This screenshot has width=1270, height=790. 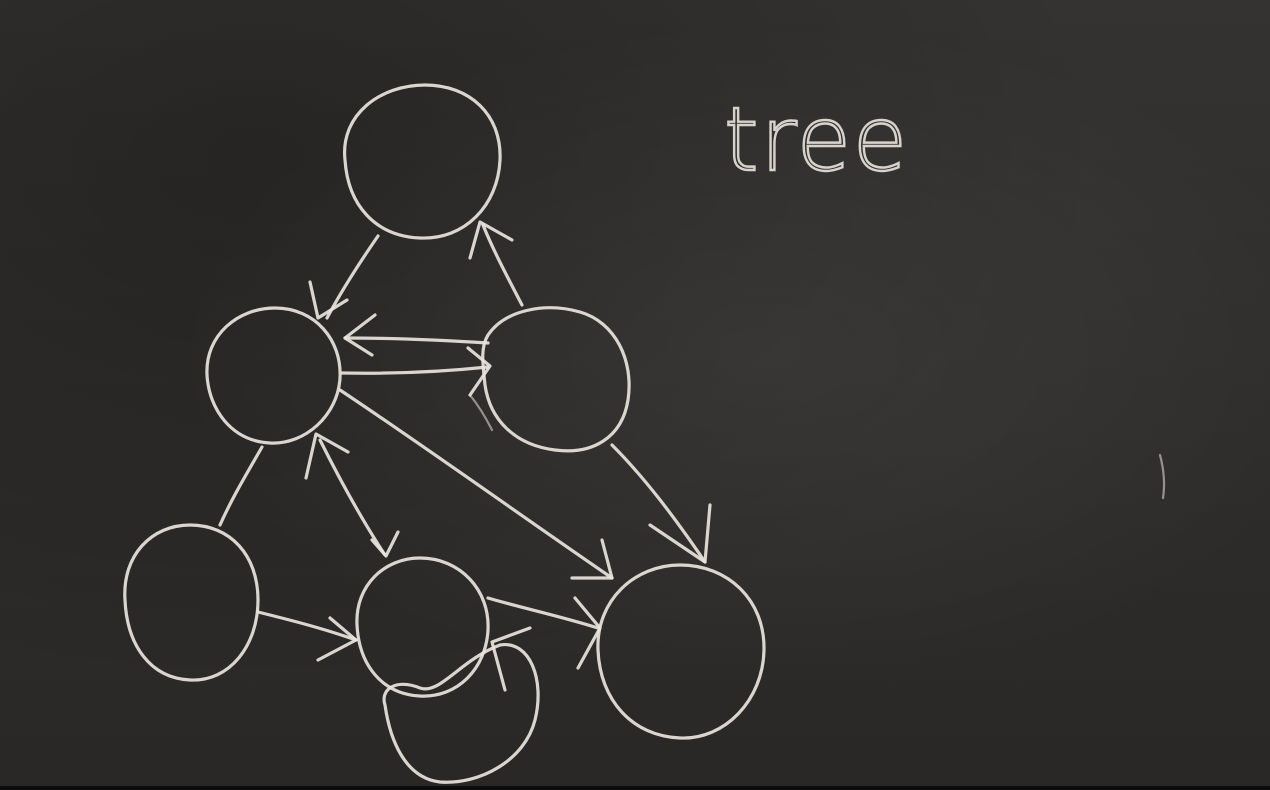 What do you see at coordinates (1162, 476) in the screenshot?
I see `chalk-smudge` at bounding box center [1162, 476].